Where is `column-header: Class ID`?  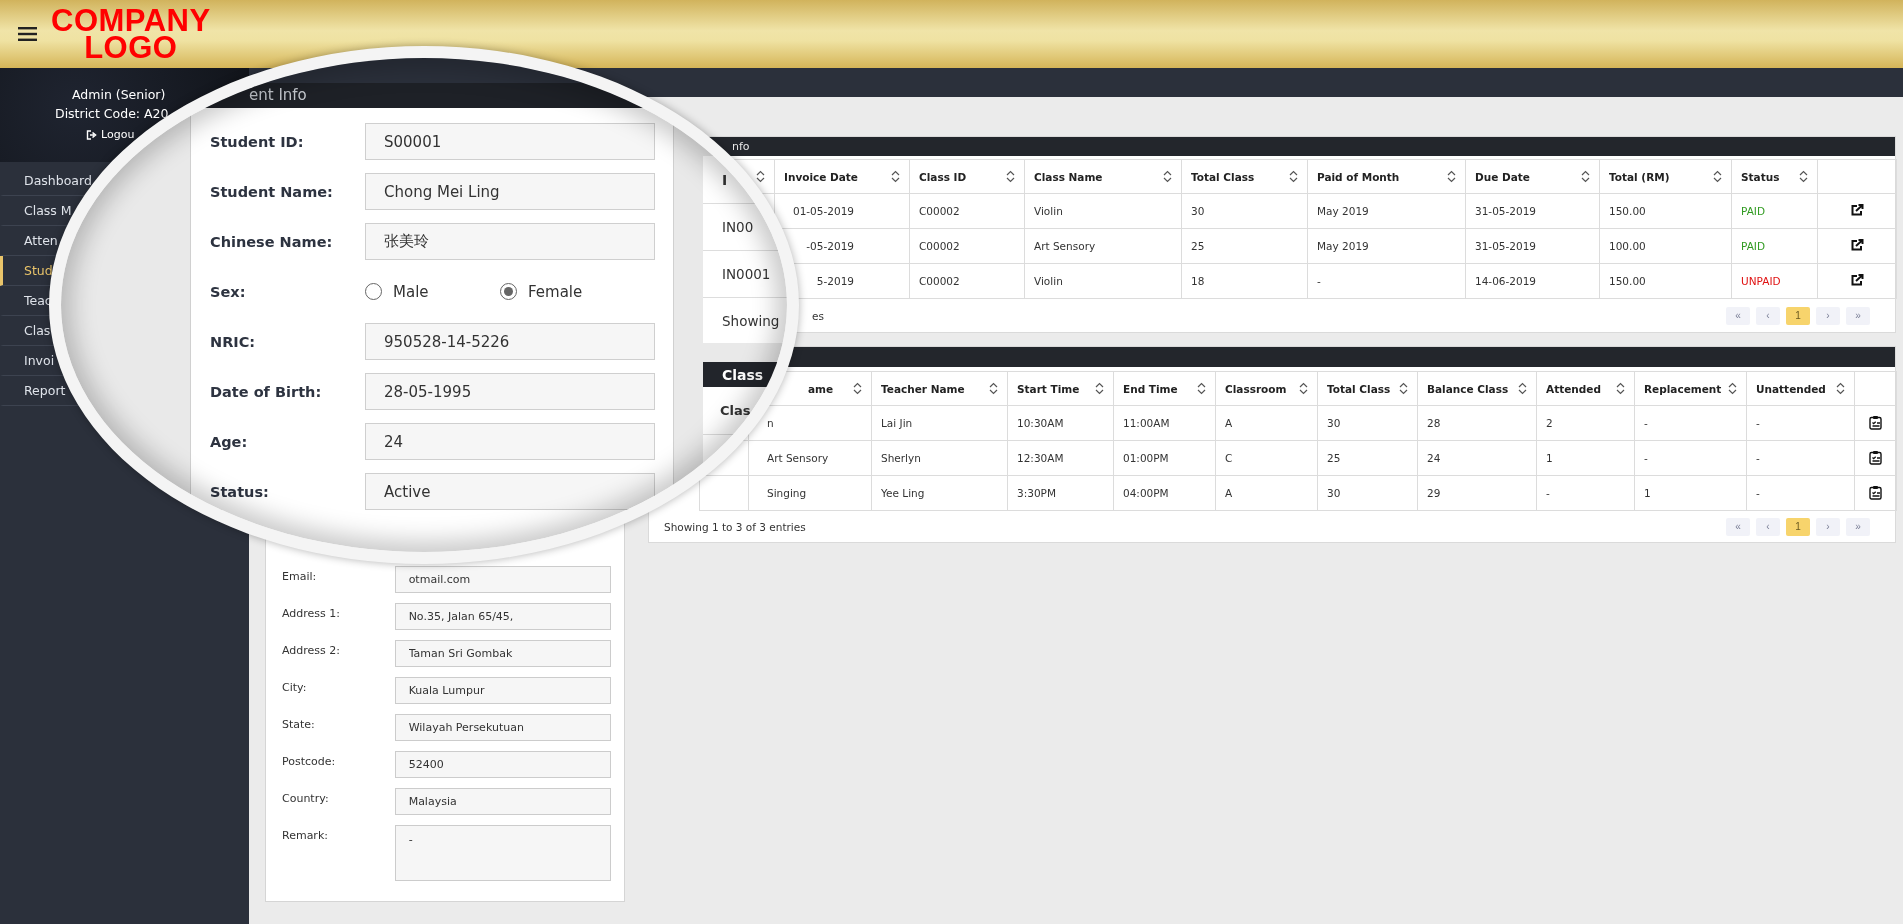
column-header: Class ID is located at coordinates (943, 176).